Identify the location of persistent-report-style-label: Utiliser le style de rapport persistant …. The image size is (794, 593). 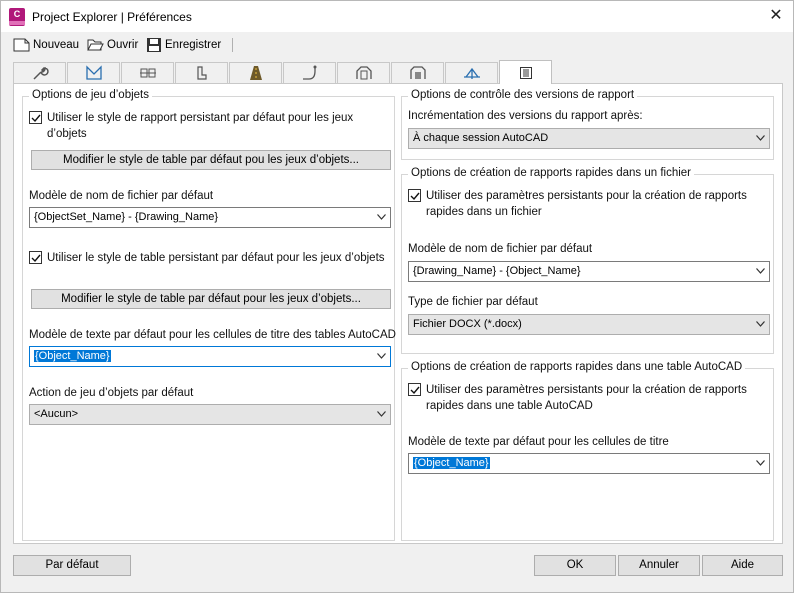
(200, 126).